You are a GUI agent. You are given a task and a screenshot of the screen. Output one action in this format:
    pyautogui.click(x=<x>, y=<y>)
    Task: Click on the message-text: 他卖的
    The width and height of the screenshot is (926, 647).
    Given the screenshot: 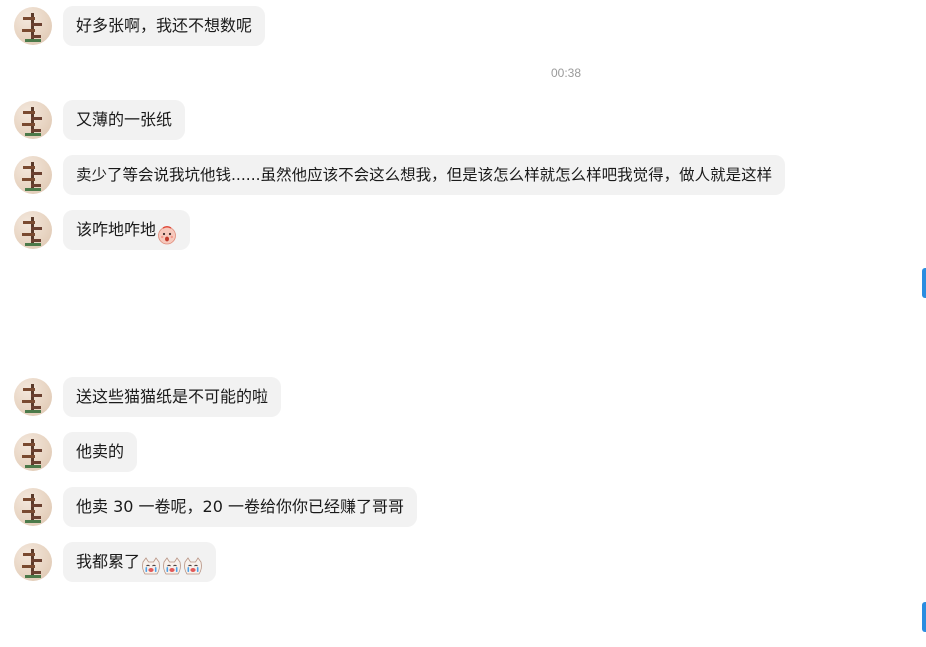 What is the action you would take?
    pyautogui.click(x=100, y=451)
    